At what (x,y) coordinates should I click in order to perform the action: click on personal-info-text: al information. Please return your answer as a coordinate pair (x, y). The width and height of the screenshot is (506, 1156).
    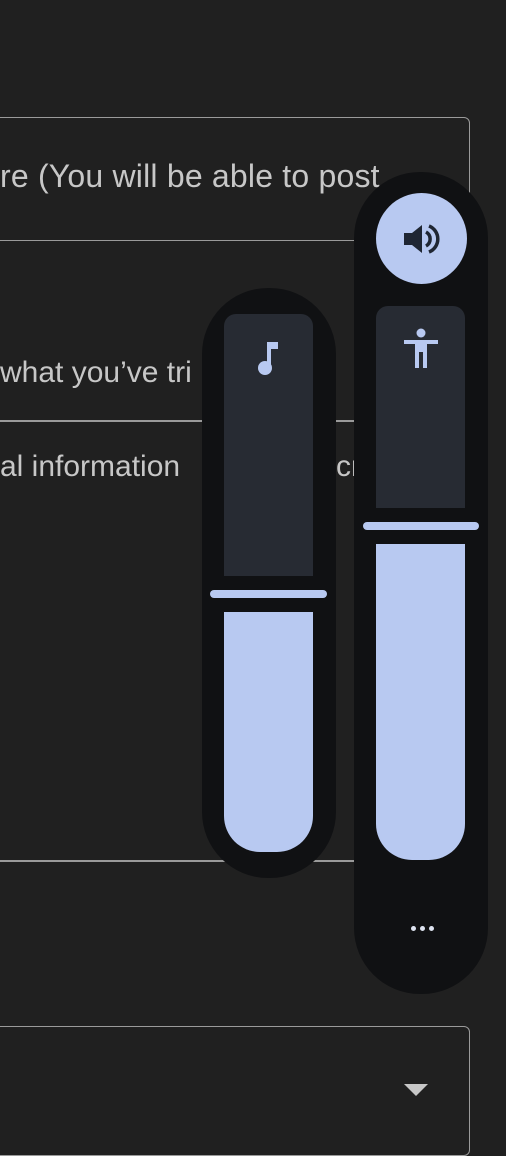
    Looking at the image, I should click on (90, 467).